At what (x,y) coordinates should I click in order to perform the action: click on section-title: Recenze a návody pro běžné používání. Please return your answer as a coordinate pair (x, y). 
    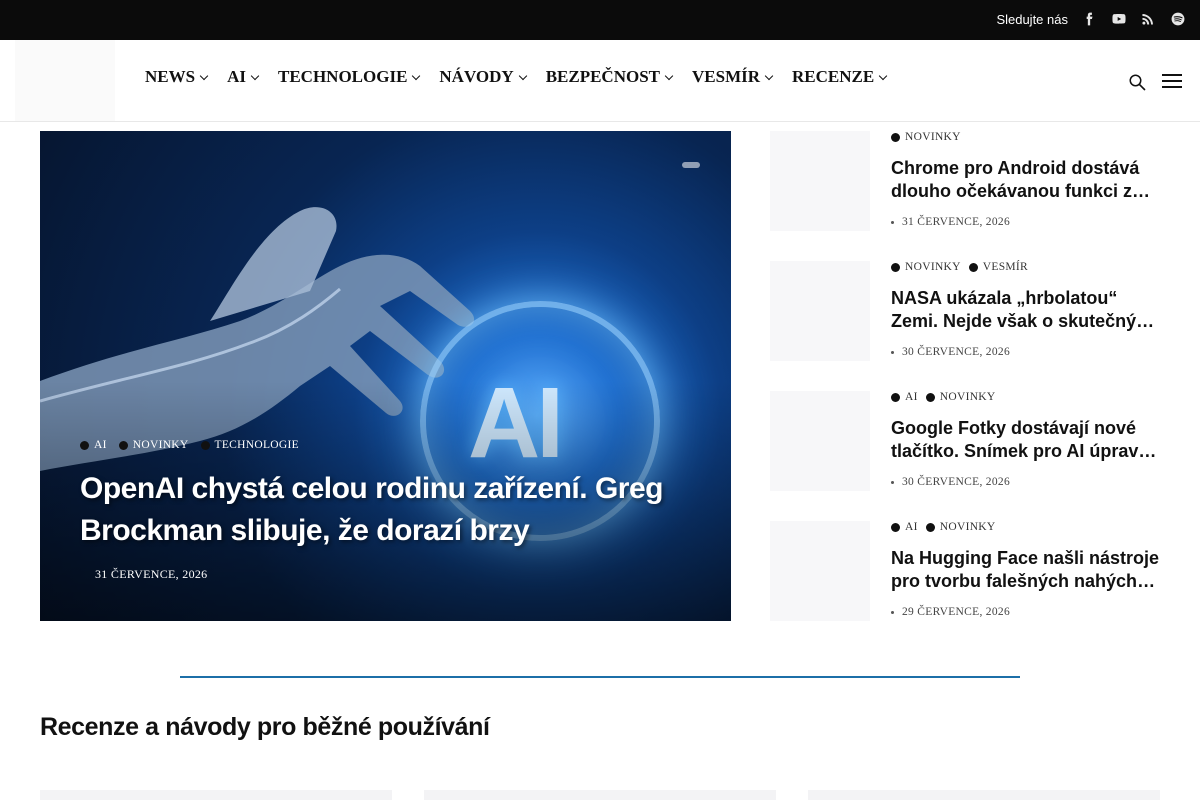
    Looking at the image, I should click on (265, 727).